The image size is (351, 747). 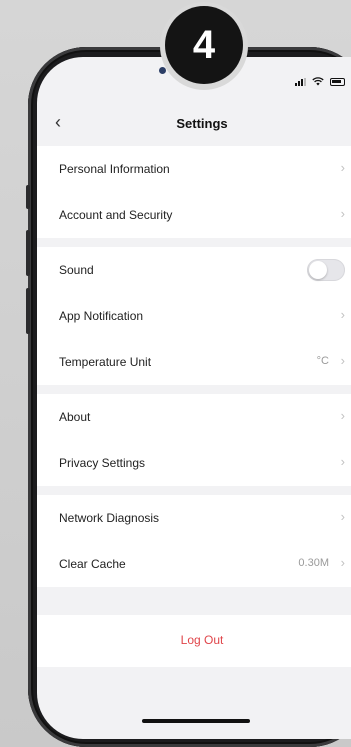 I want to click on row-label: Network Diagnosis, so click(x=109, y=518).